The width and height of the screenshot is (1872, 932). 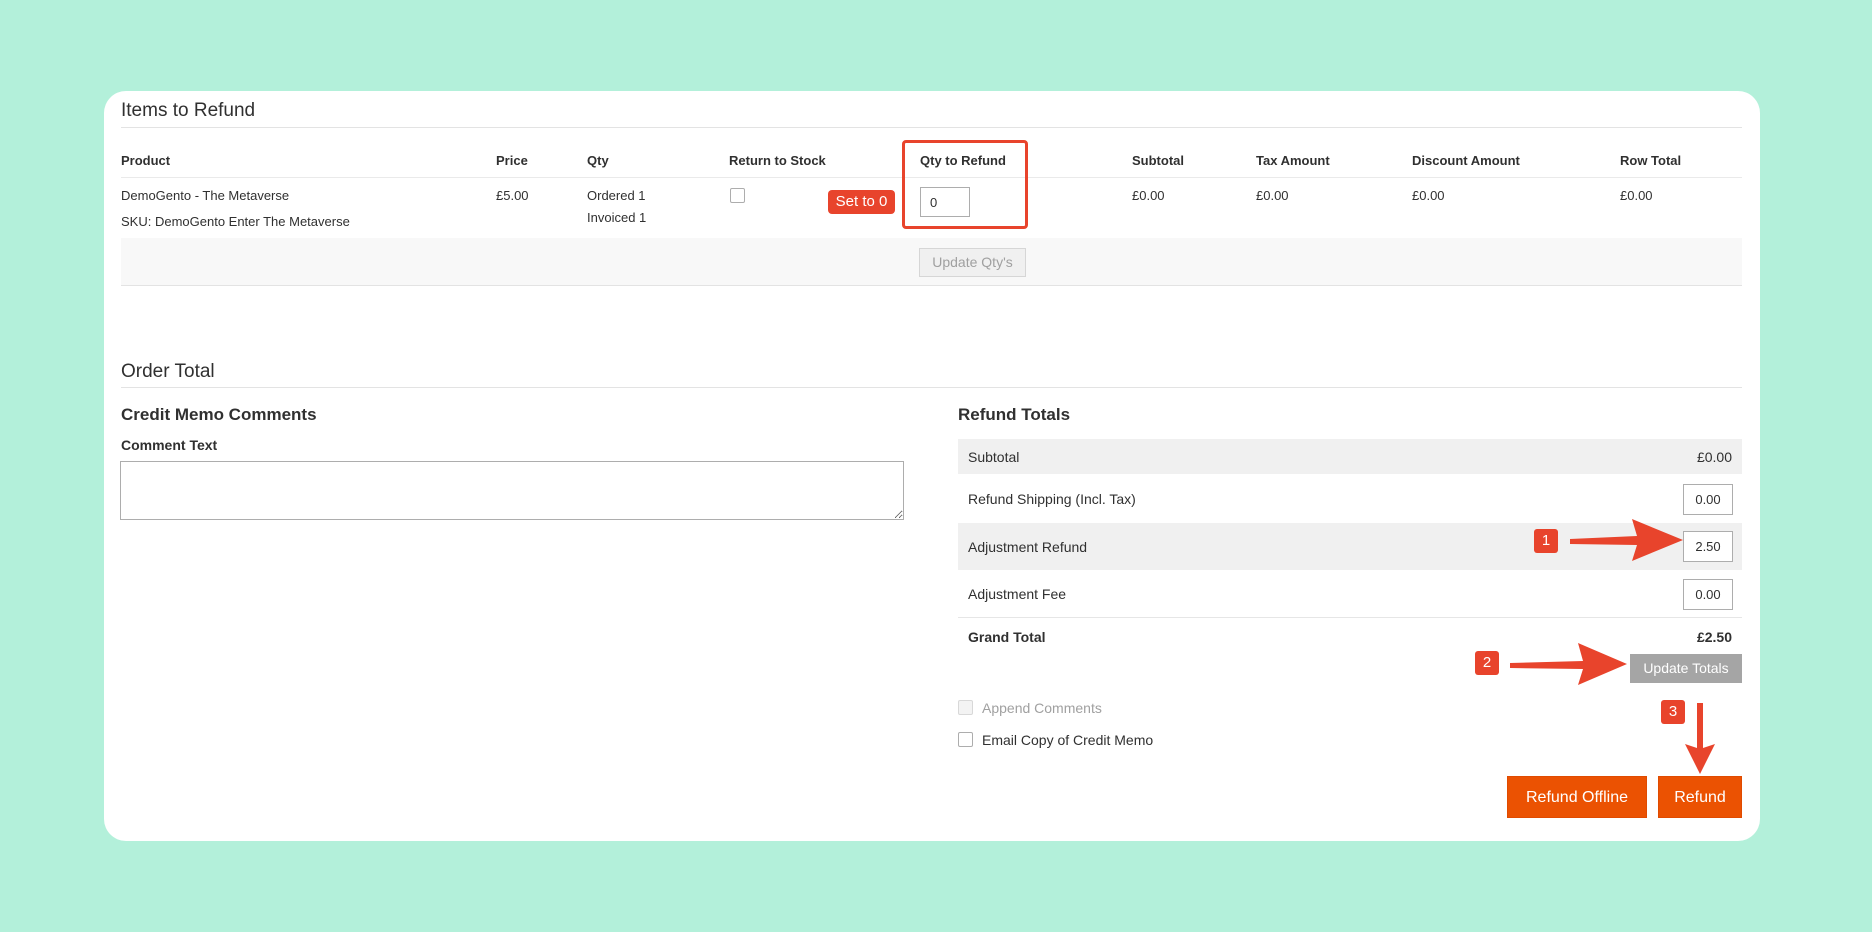 I want to click on append-comments-label: Append Comments, so click(x=1042, y=708).